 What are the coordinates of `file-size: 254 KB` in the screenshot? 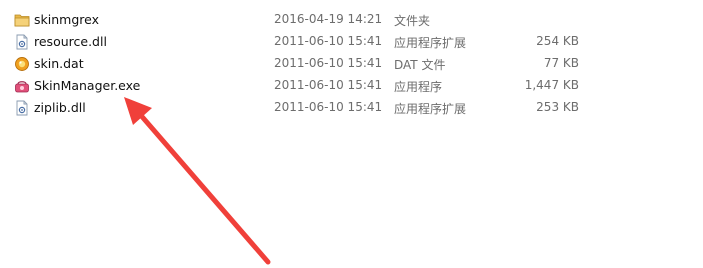 It's located at (557, 41).